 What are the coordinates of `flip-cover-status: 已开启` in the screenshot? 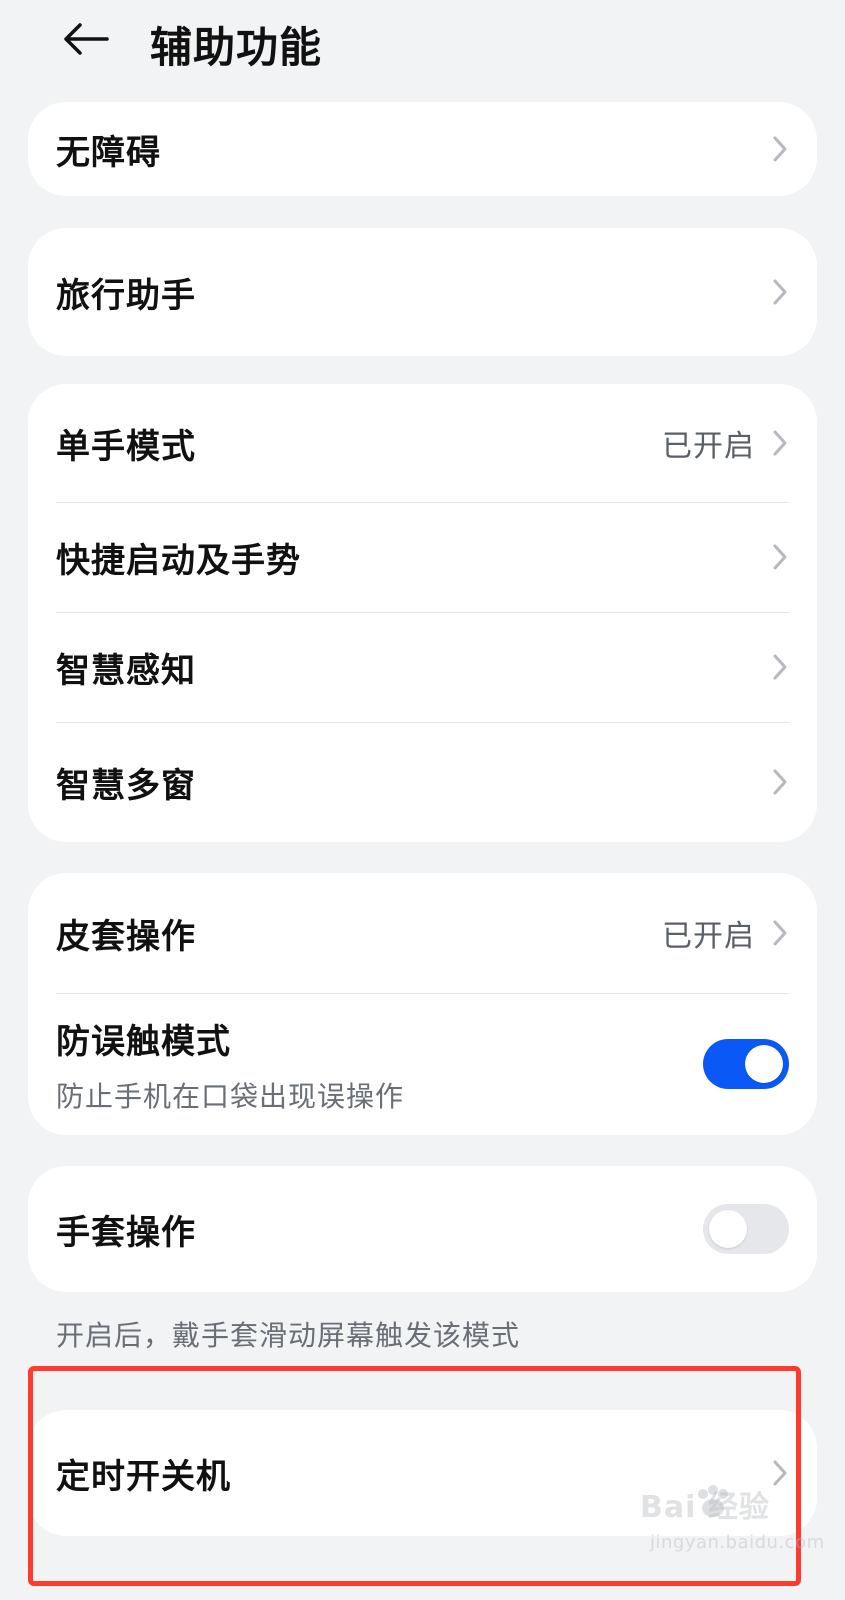 It's located at (708, 936).